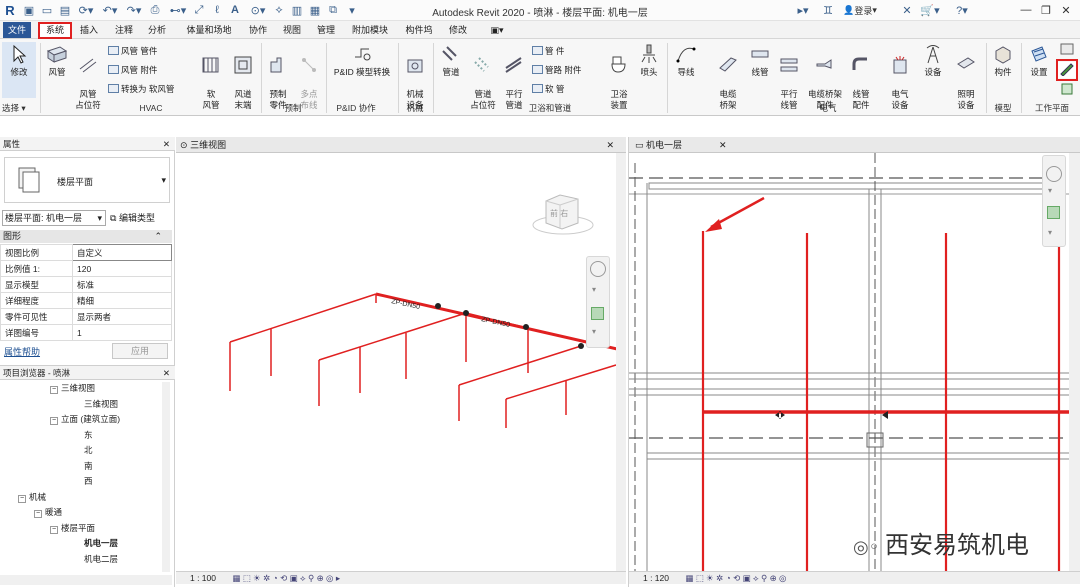 This screenshot has height=587, width=1080. Describe the element at coordinates (825, 76) in the screenshot. I see `cable-tray-fitting-button: 电缆桥架 配件` at that location.